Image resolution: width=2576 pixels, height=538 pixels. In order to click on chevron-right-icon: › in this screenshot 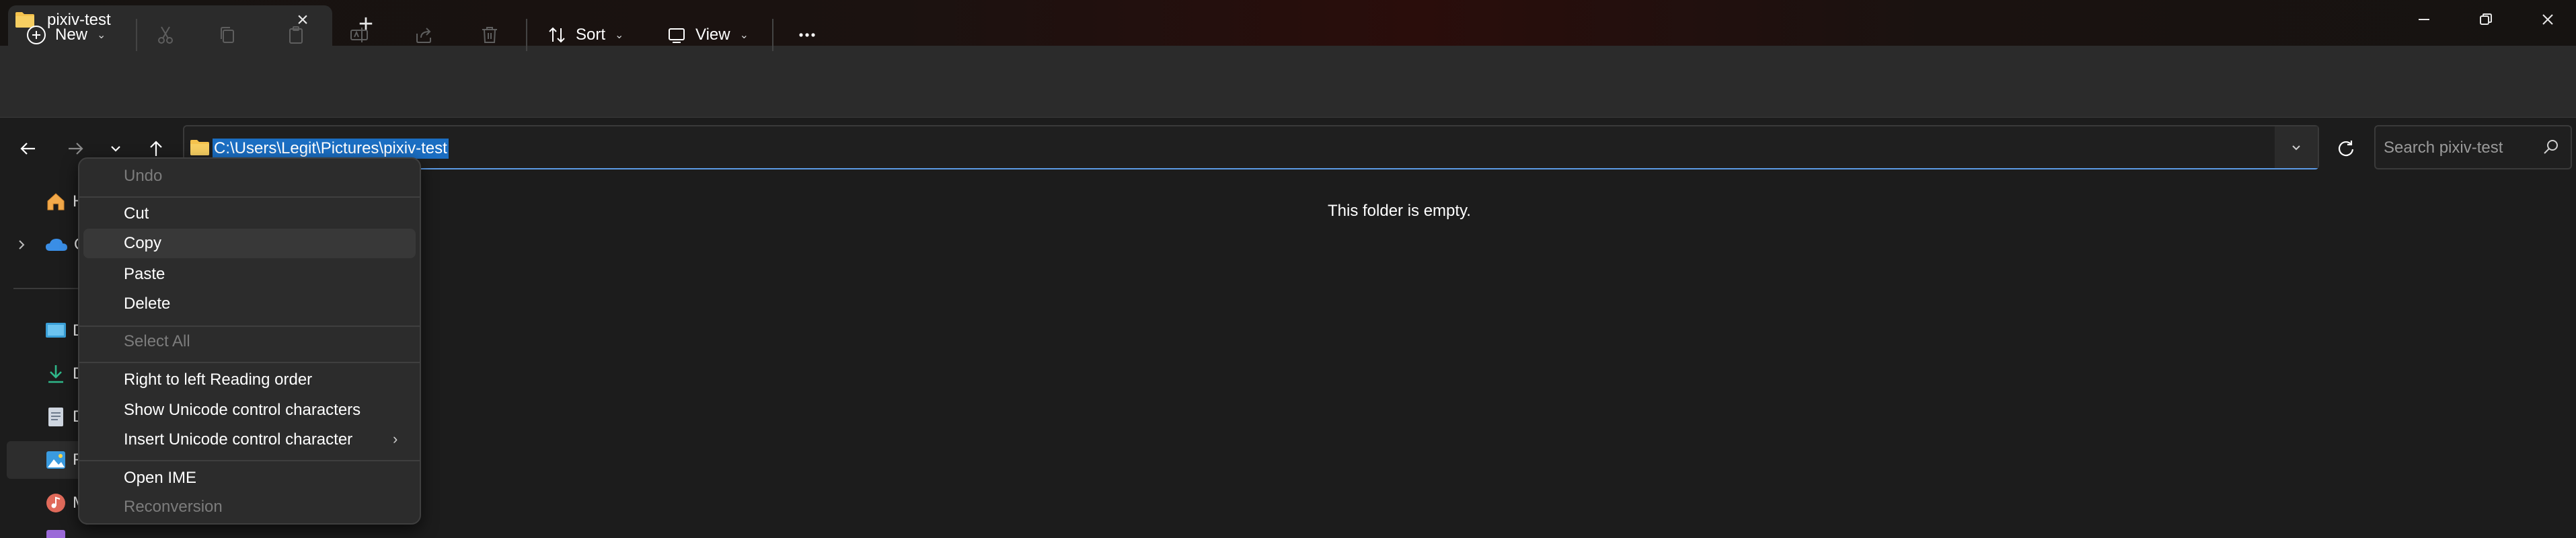, I will do `click(395, 438)`.